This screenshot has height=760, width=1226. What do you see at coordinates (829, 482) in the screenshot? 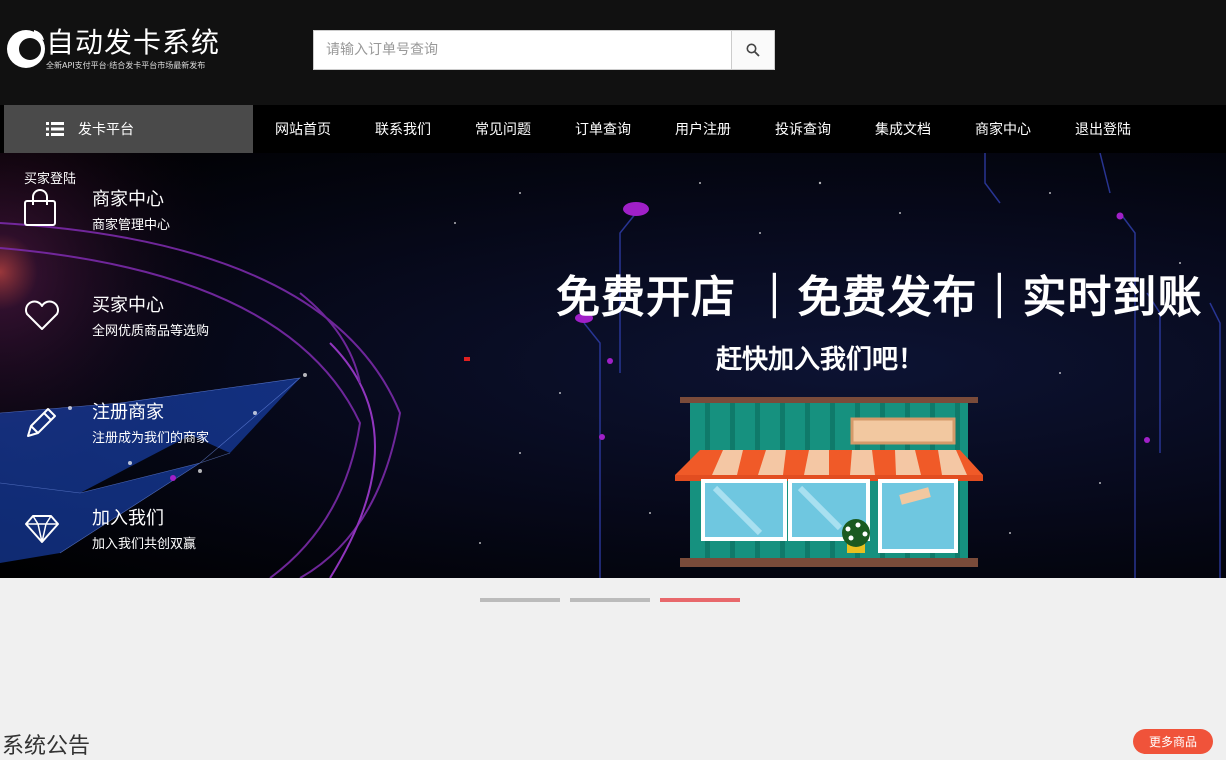
I see `shop-illustration` at bounding box center [829, 482].